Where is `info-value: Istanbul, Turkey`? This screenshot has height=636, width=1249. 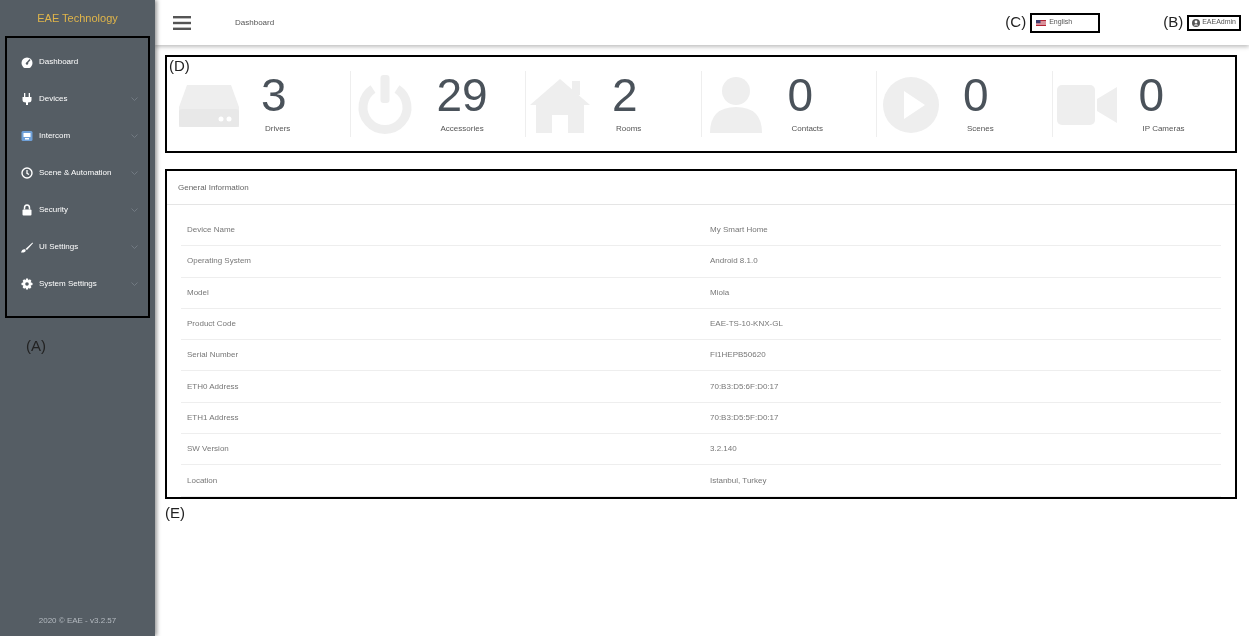
info-value: Istanbul, Turkey is located at coordinates (738, 480).